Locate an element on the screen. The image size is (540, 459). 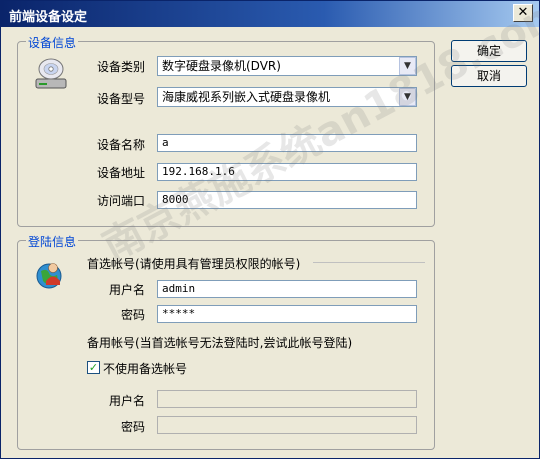
device-address-label: 设备地址 is located at coordinates (121, 173).